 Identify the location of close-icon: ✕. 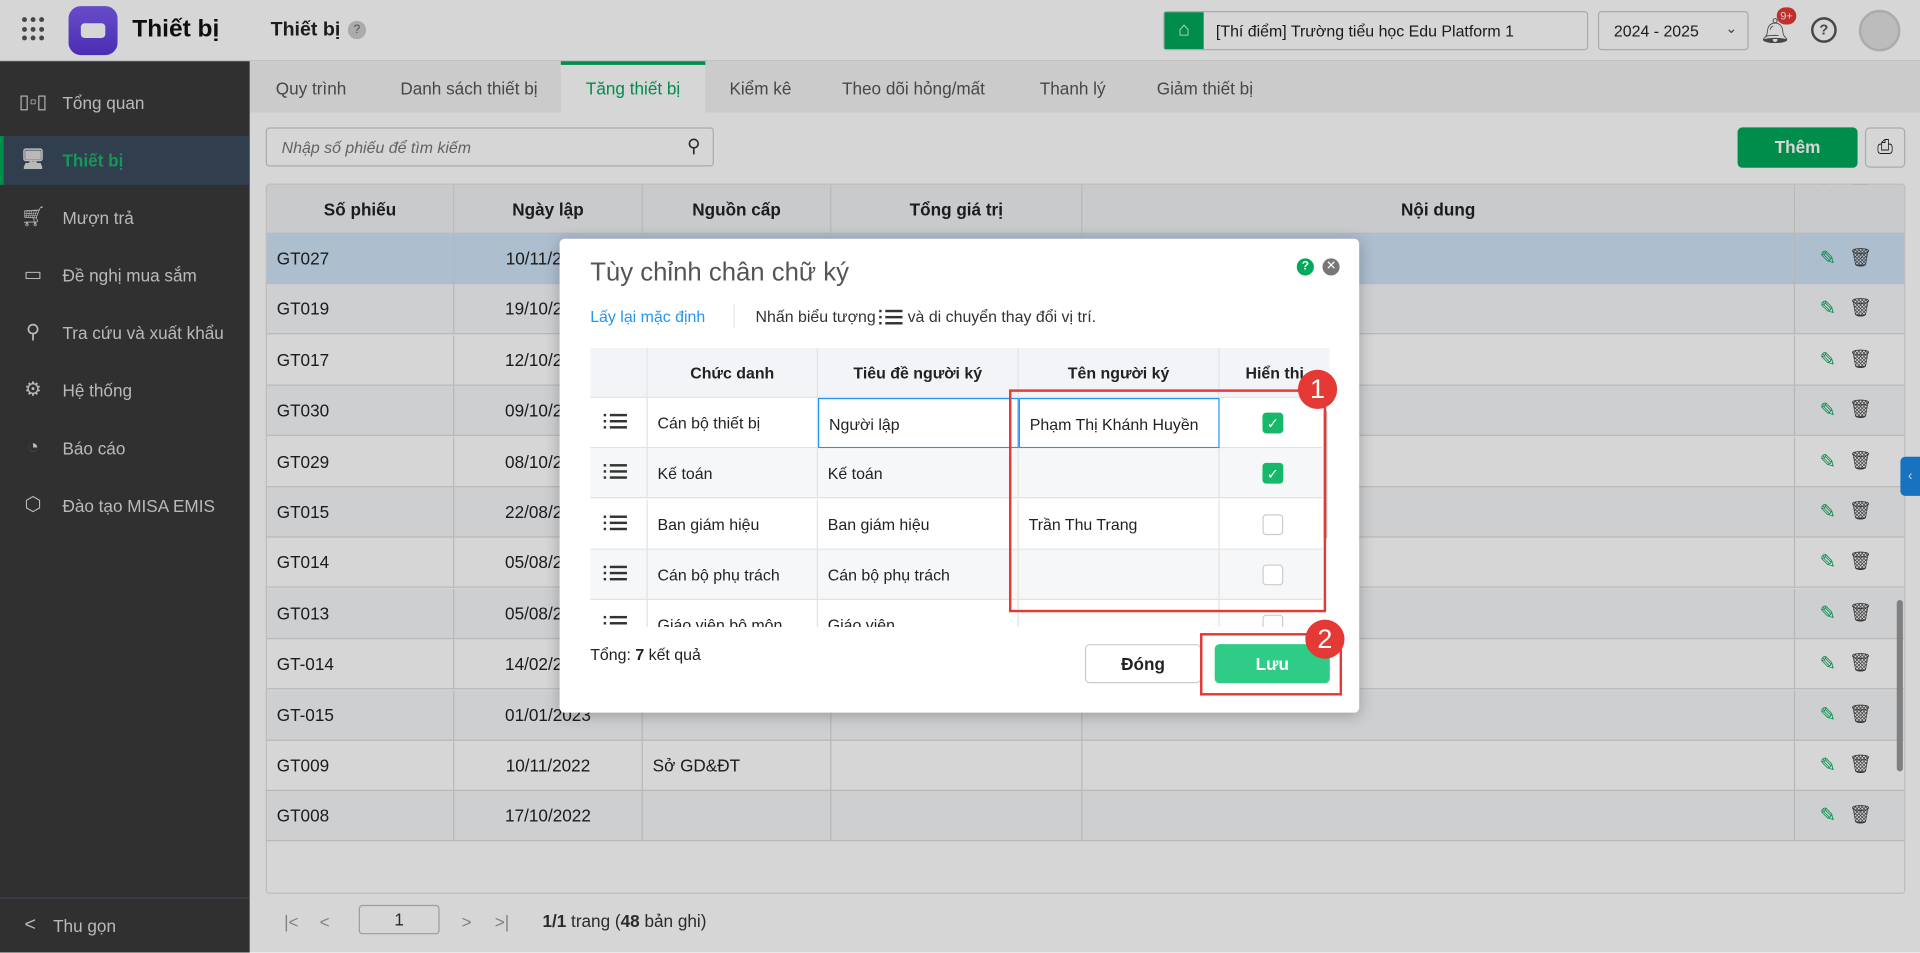
(1331, 267).